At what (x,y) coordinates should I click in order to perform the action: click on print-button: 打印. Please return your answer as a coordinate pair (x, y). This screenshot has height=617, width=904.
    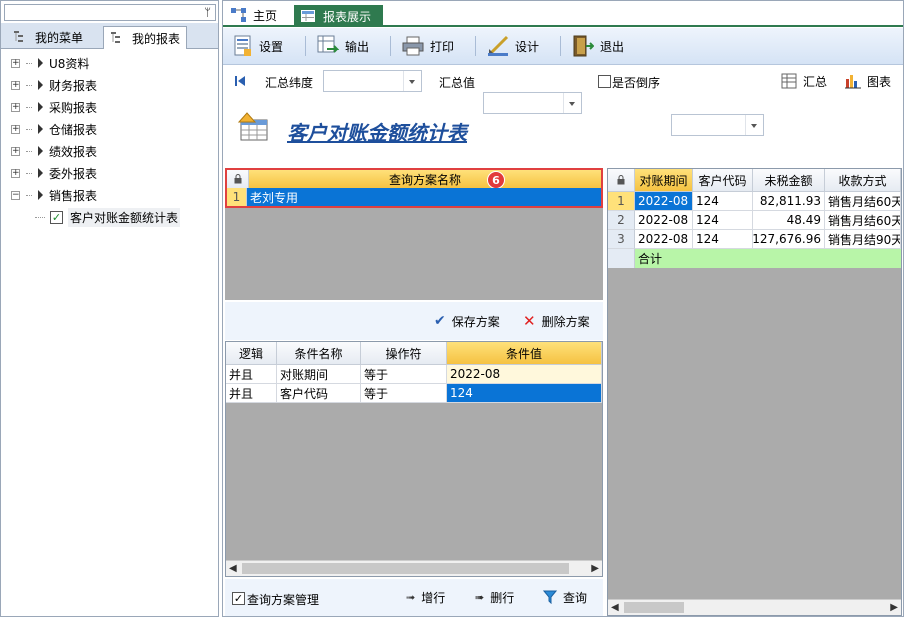
    Looking at the image, I should click on (428, 46).